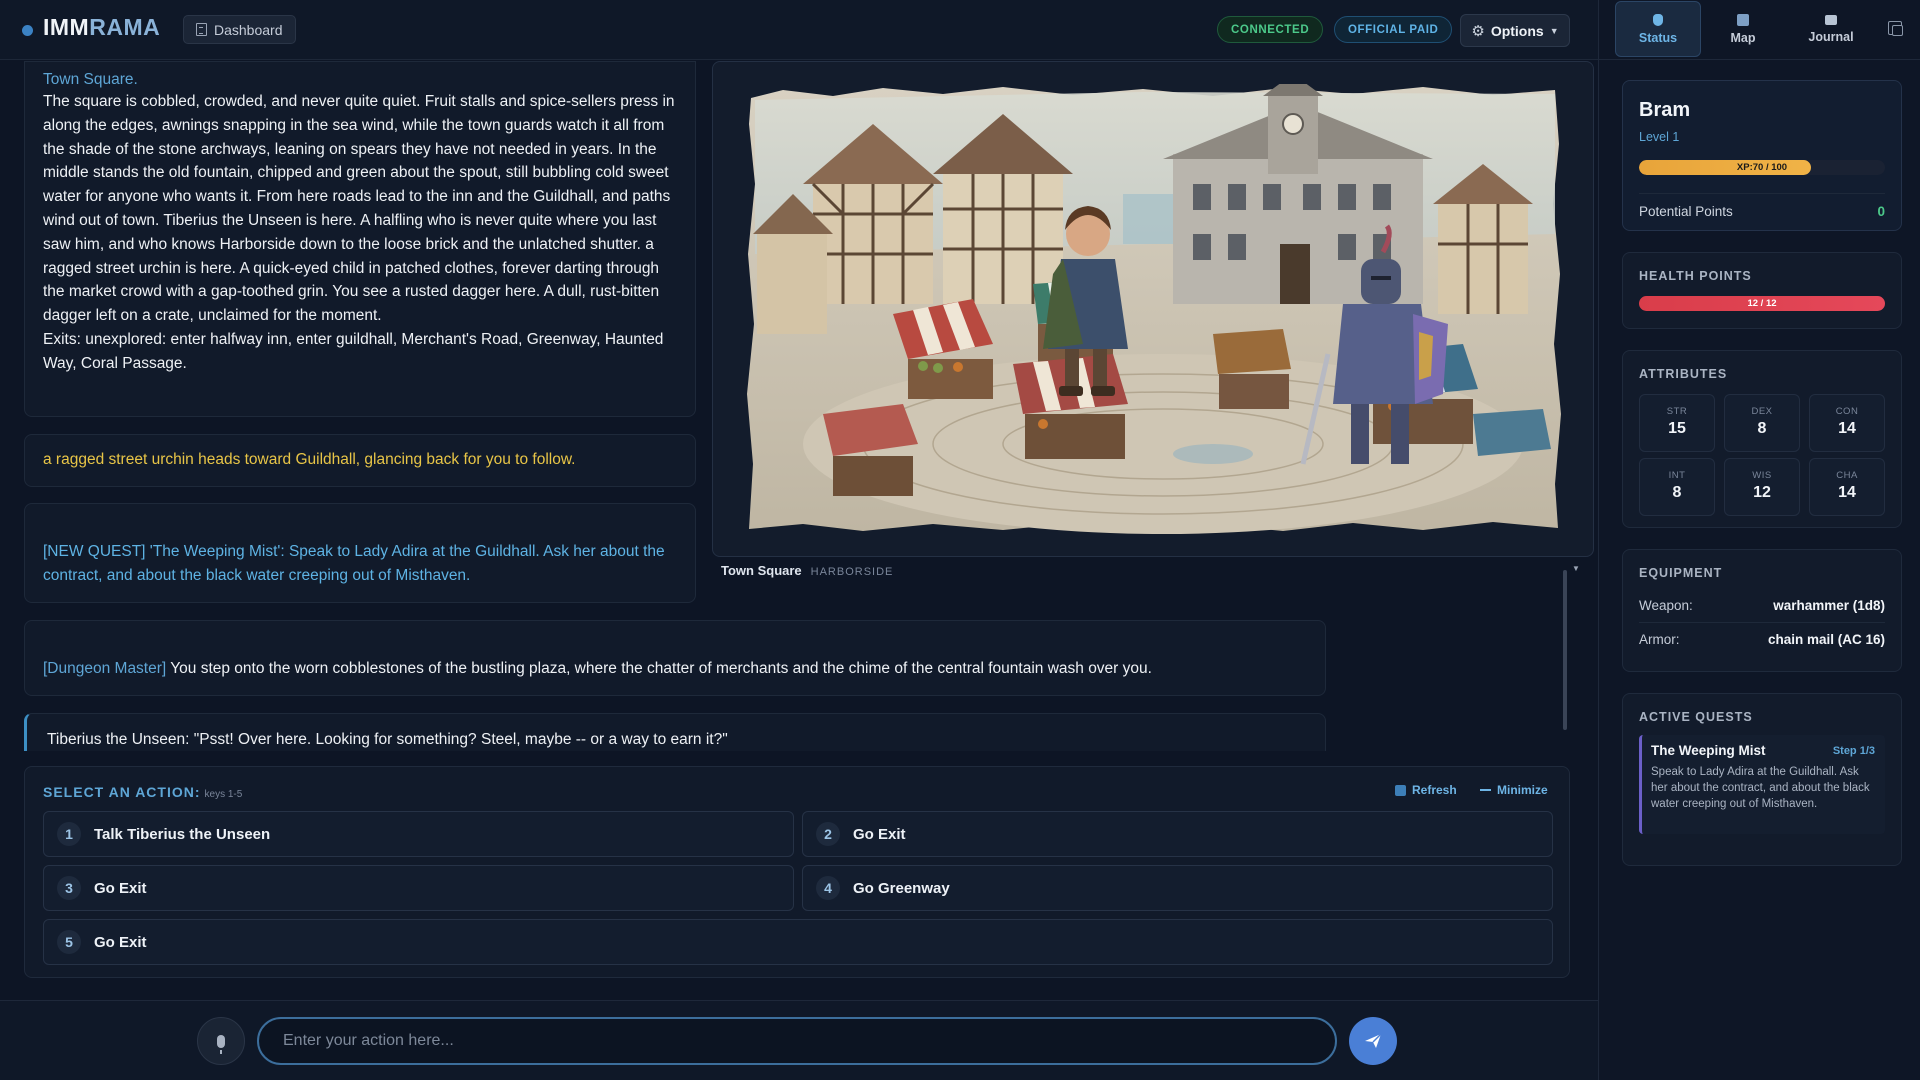  I want to click on options-button: ⚙ Options ▼, so click(1515, 30).